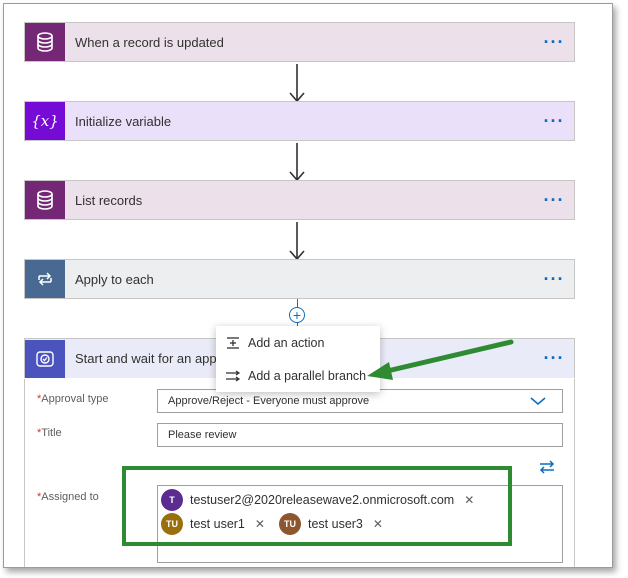  What do you see at coordinates (73, 399) in the screenshot?
I see `approval-type-label: *Approval type` at bounding box center [73, 399].